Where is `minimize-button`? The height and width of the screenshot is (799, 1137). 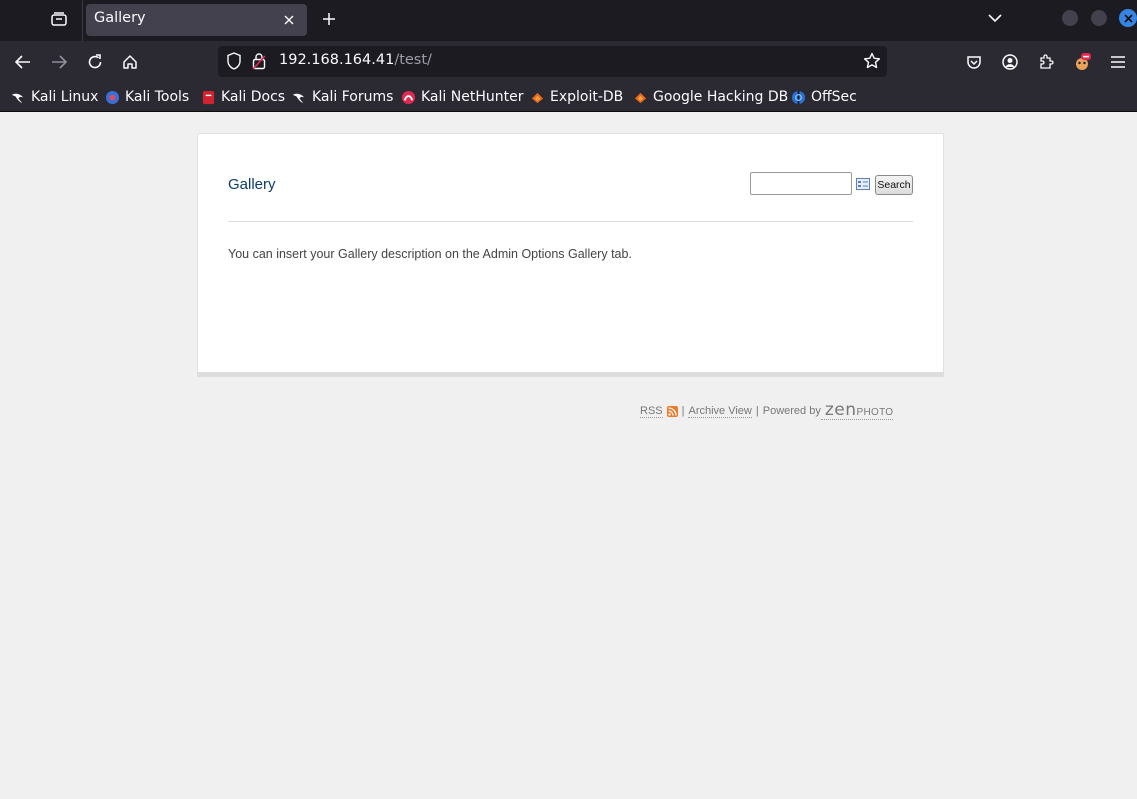 minimize-button is located at coordinates (1070, 18).